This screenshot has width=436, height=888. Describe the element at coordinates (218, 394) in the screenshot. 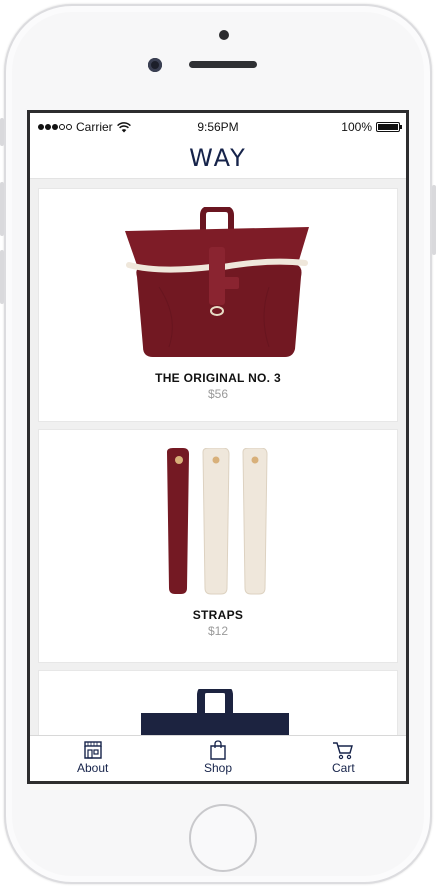

I see `product-price: $56` at that location.